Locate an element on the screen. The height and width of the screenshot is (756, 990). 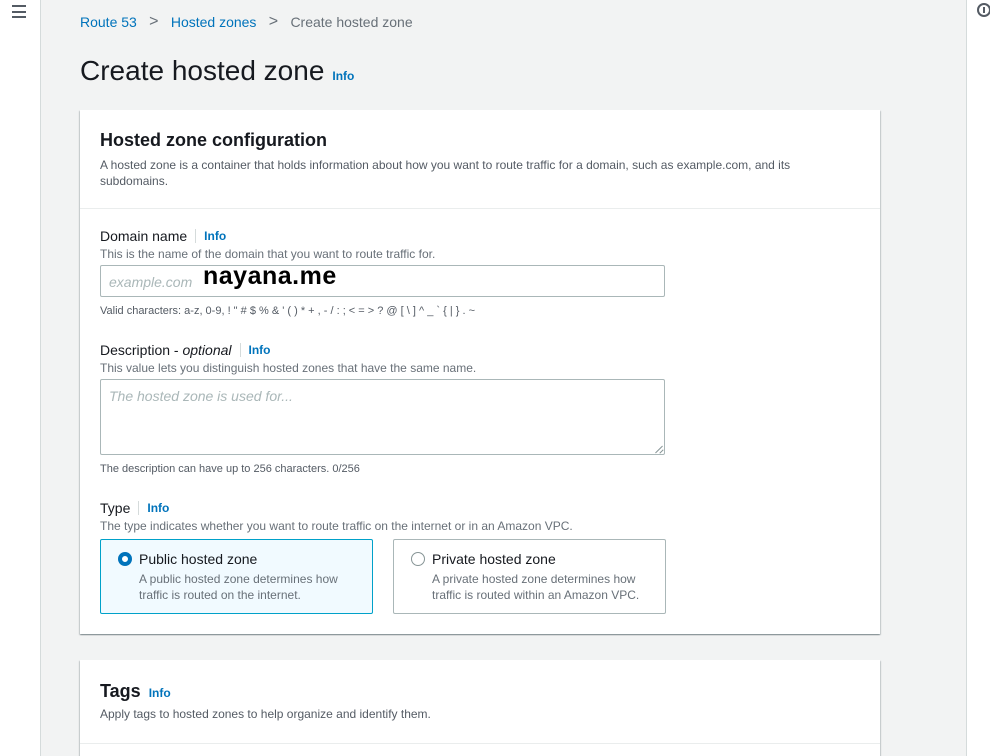
tags-info-link: Info is located at coordinates (160, 693).